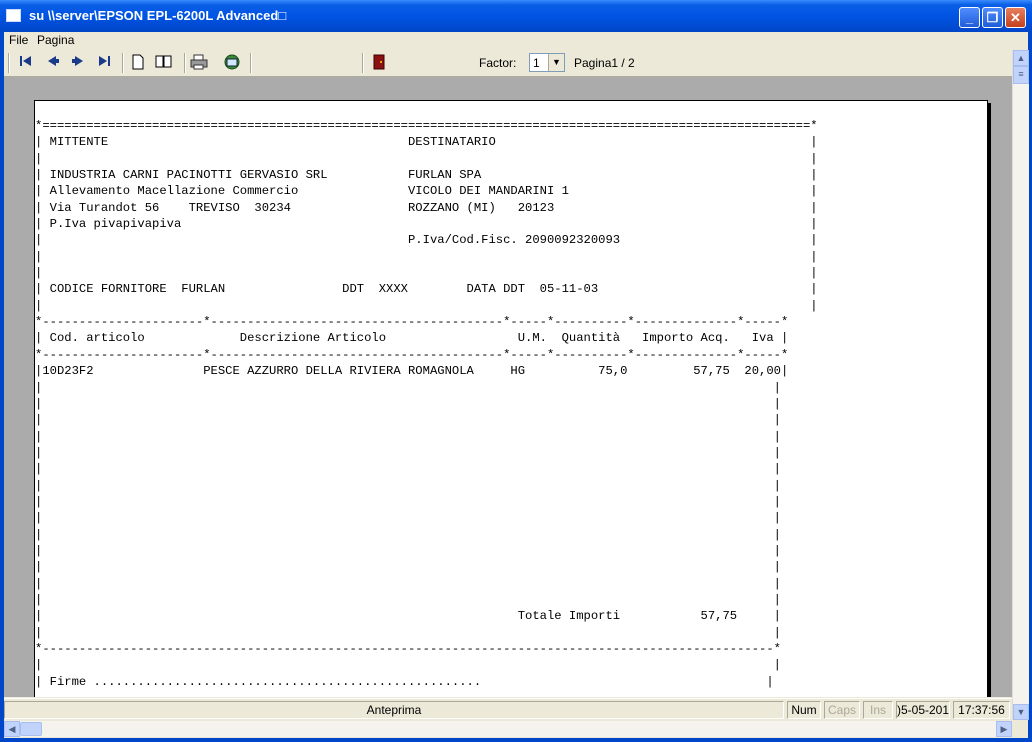 This screenshot has height=742, width=1032. I want to click on window-frame-bottom, so click(516, 740).